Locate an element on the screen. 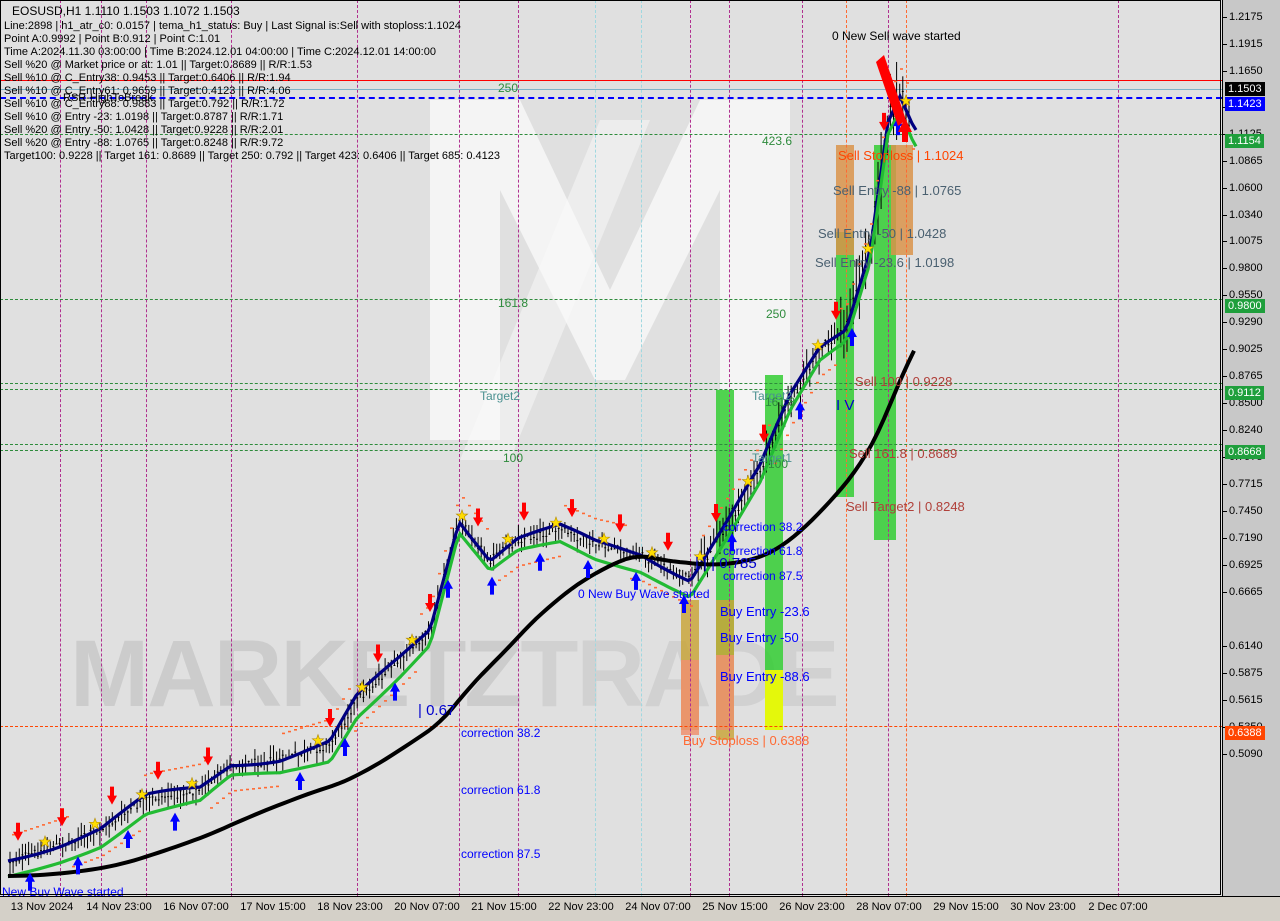 Image resolution: width=1280 pixels, height=921 pixels. time-tick-label: 30 Nov 23:00 is located at coordinates (1043, 907).